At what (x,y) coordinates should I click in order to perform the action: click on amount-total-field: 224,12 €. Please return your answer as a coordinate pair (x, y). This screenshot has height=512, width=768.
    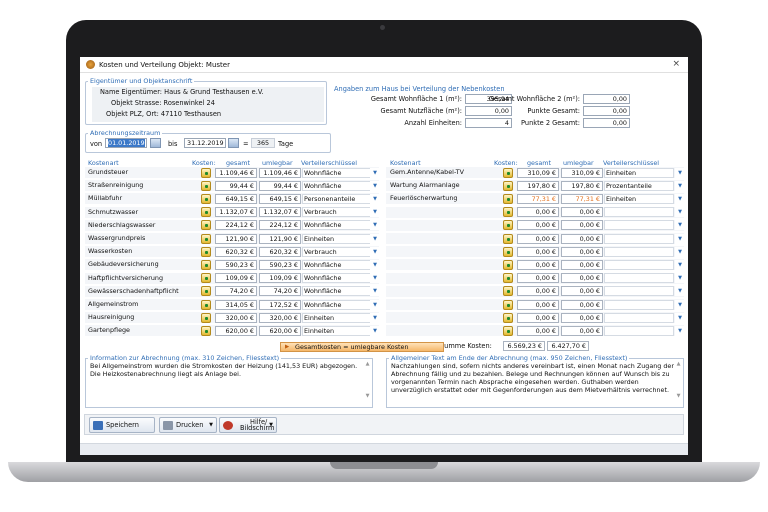
    Looking at the image, I should click on (236, 225).